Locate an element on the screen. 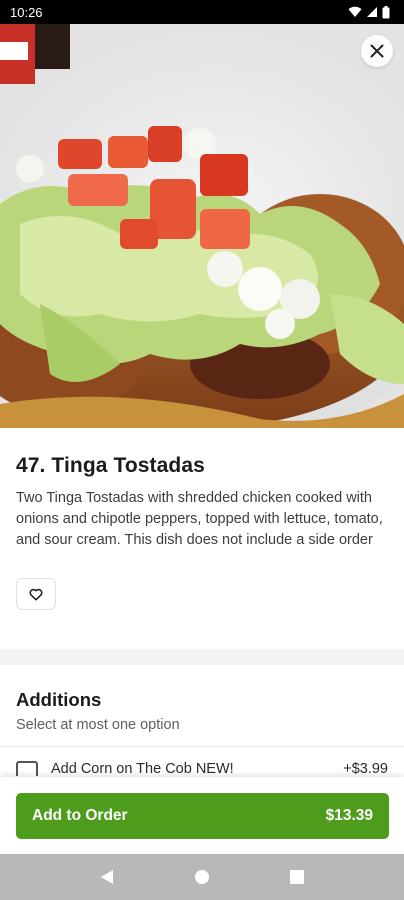  home-button is located at coordinates (202, 877).